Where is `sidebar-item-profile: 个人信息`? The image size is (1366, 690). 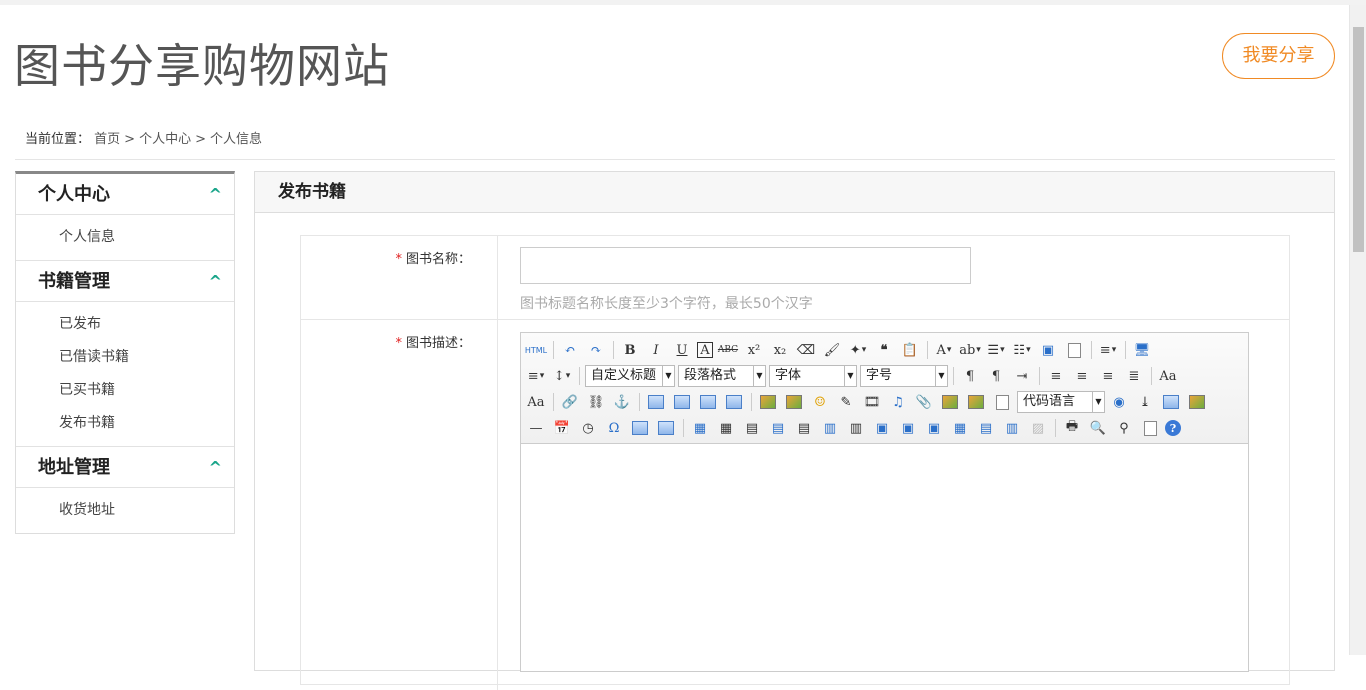
sidebar-item-profile: 个人信息 is located at coordinates (125, 237).